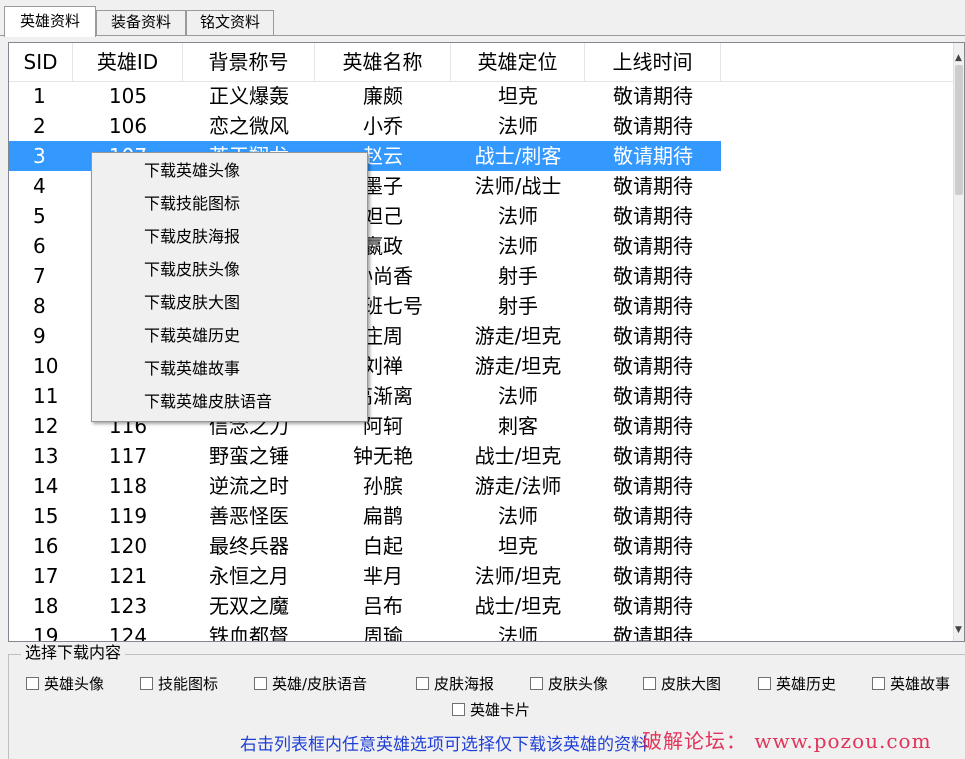 Image resolution: width=965 pixels, height=759 pixels. What do you see at coordinates (128, 576) in the screenshot?
I see `cell-hero-id: 121` at bounding box center [128, 576].